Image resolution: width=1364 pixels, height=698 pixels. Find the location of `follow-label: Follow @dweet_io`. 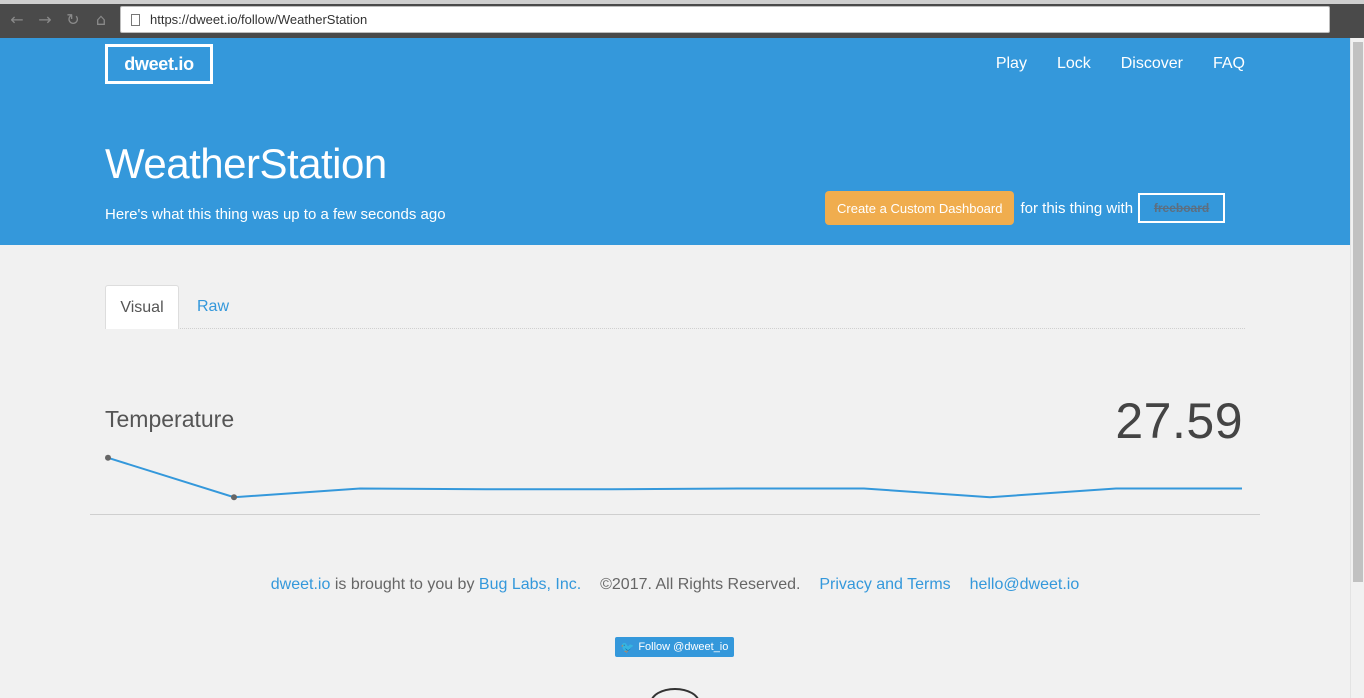

follow-label: Follow @dweet_io is located at coordinates (683, 647).